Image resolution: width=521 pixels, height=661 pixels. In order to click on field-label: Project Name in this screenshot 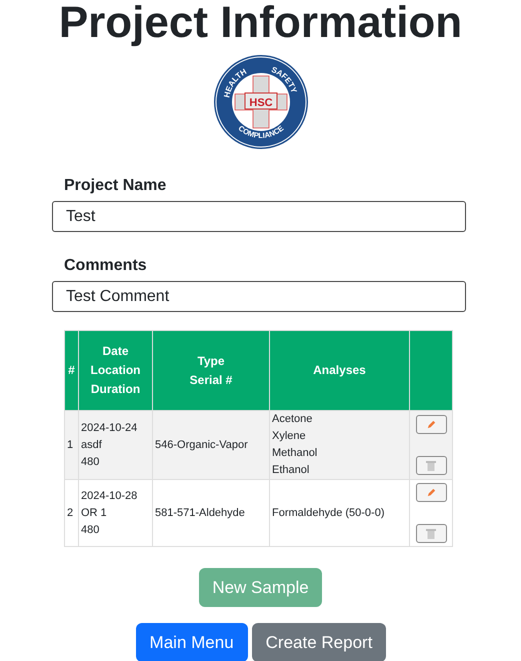, I will do `click(116, 186)`.